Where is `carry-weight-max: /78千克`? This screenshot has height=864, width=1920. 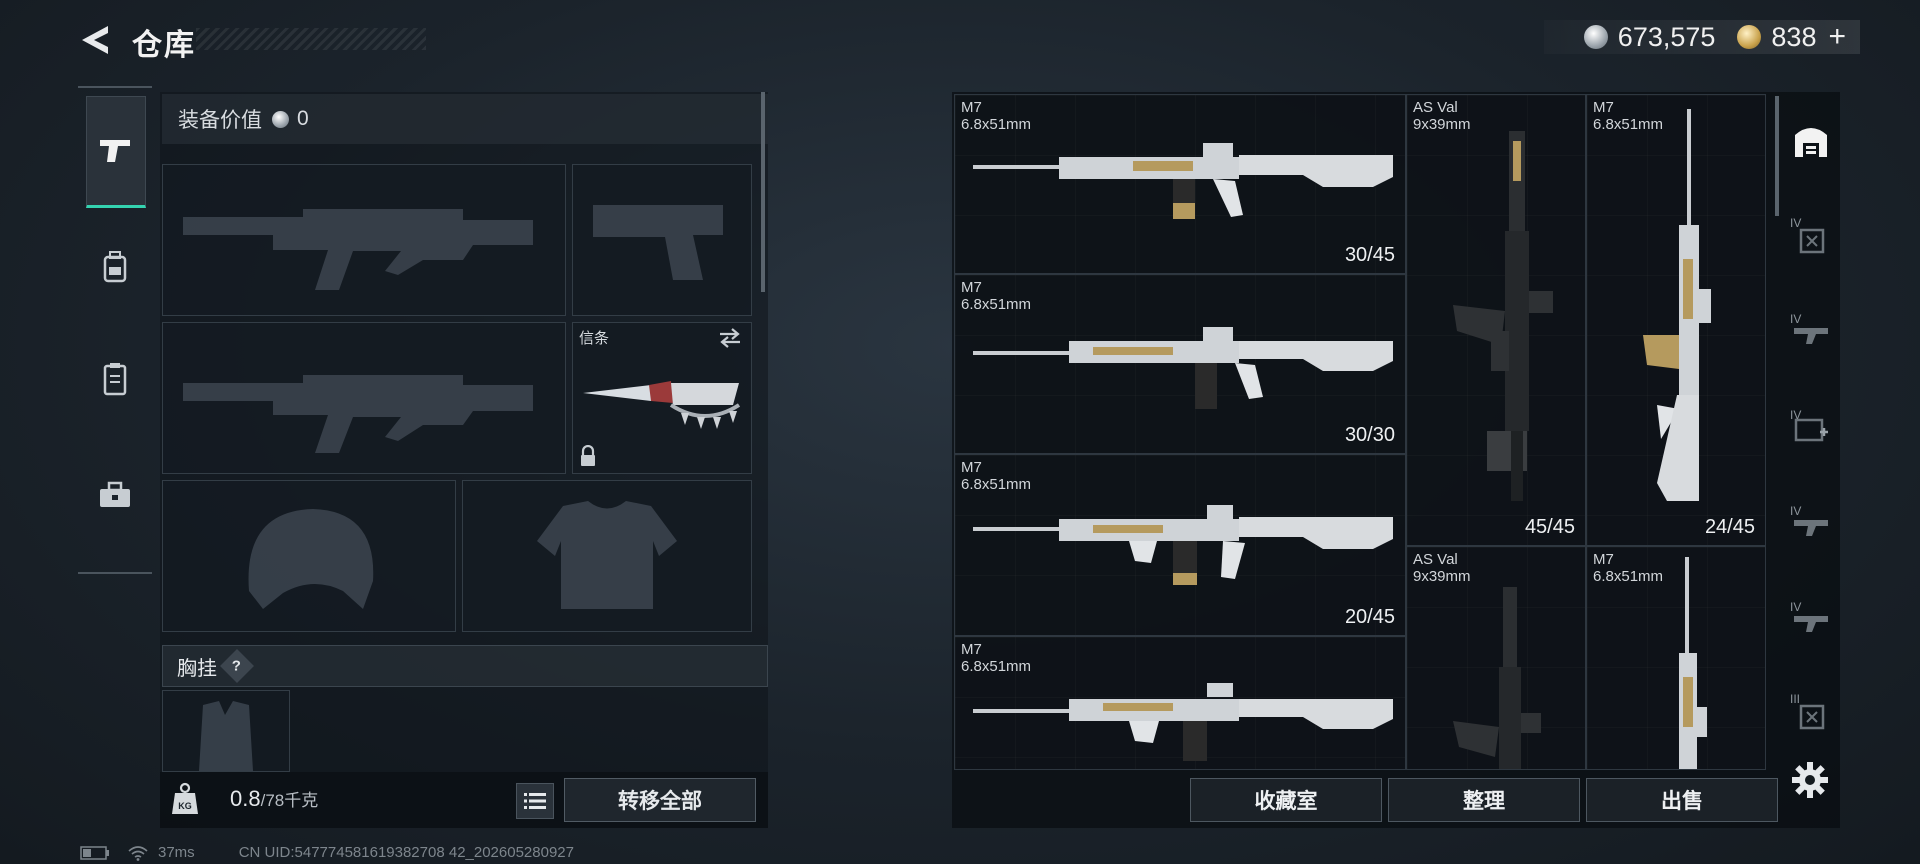 carry-weight-max: /78千克 is located at coordinates (289, 800).